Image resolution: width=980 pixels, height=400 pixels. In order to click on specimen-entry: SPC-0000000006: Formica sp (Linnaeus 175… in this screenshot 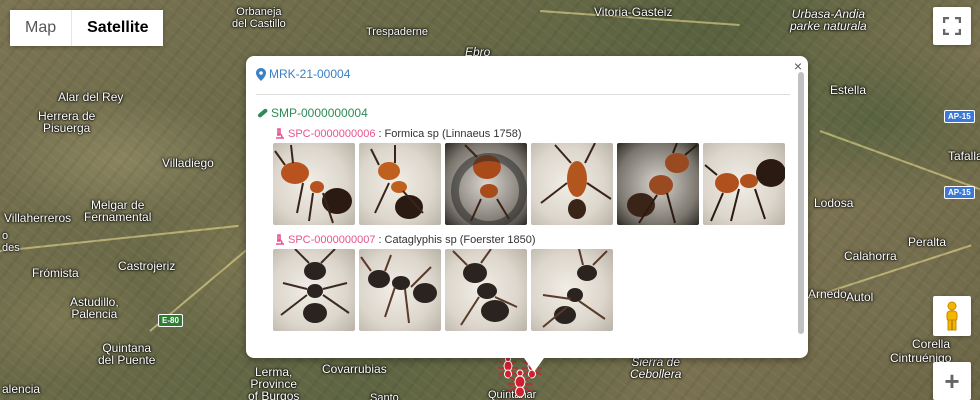, I will do `click(533, 176)`.